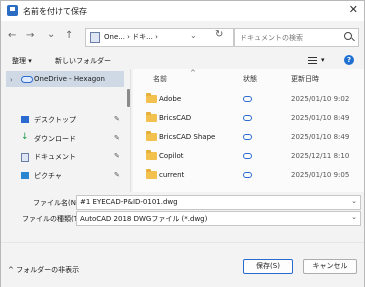 Image resolution: width=365 pixels, height=287 pixels. I want to click on save-button: 保存(S), so click(268, 266).